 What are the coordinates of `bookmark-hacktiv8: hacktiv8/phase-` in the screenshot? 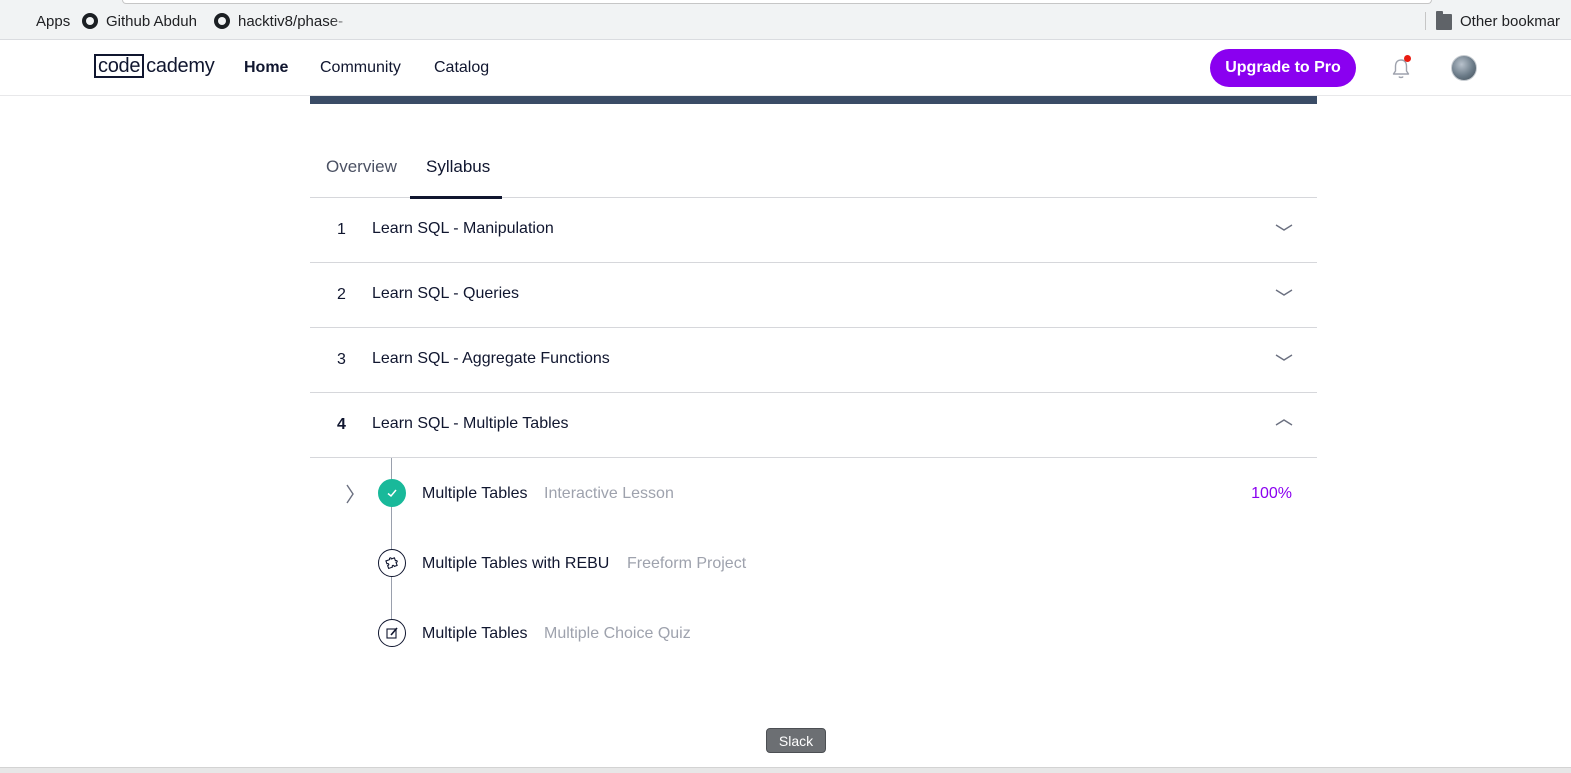 It's located at (278, 21).